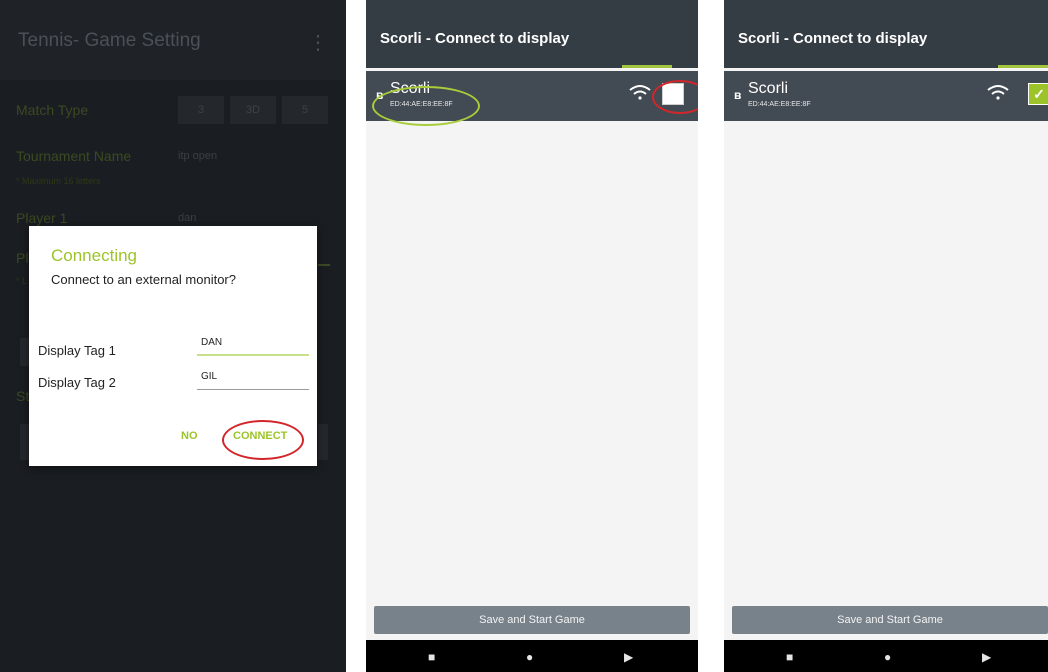 Image resolution: width=1048 pixels, height=672 pixels. Describe the element at coordinates (22, 281) in the screenshot. I see `player2-hint: * L` at that location.